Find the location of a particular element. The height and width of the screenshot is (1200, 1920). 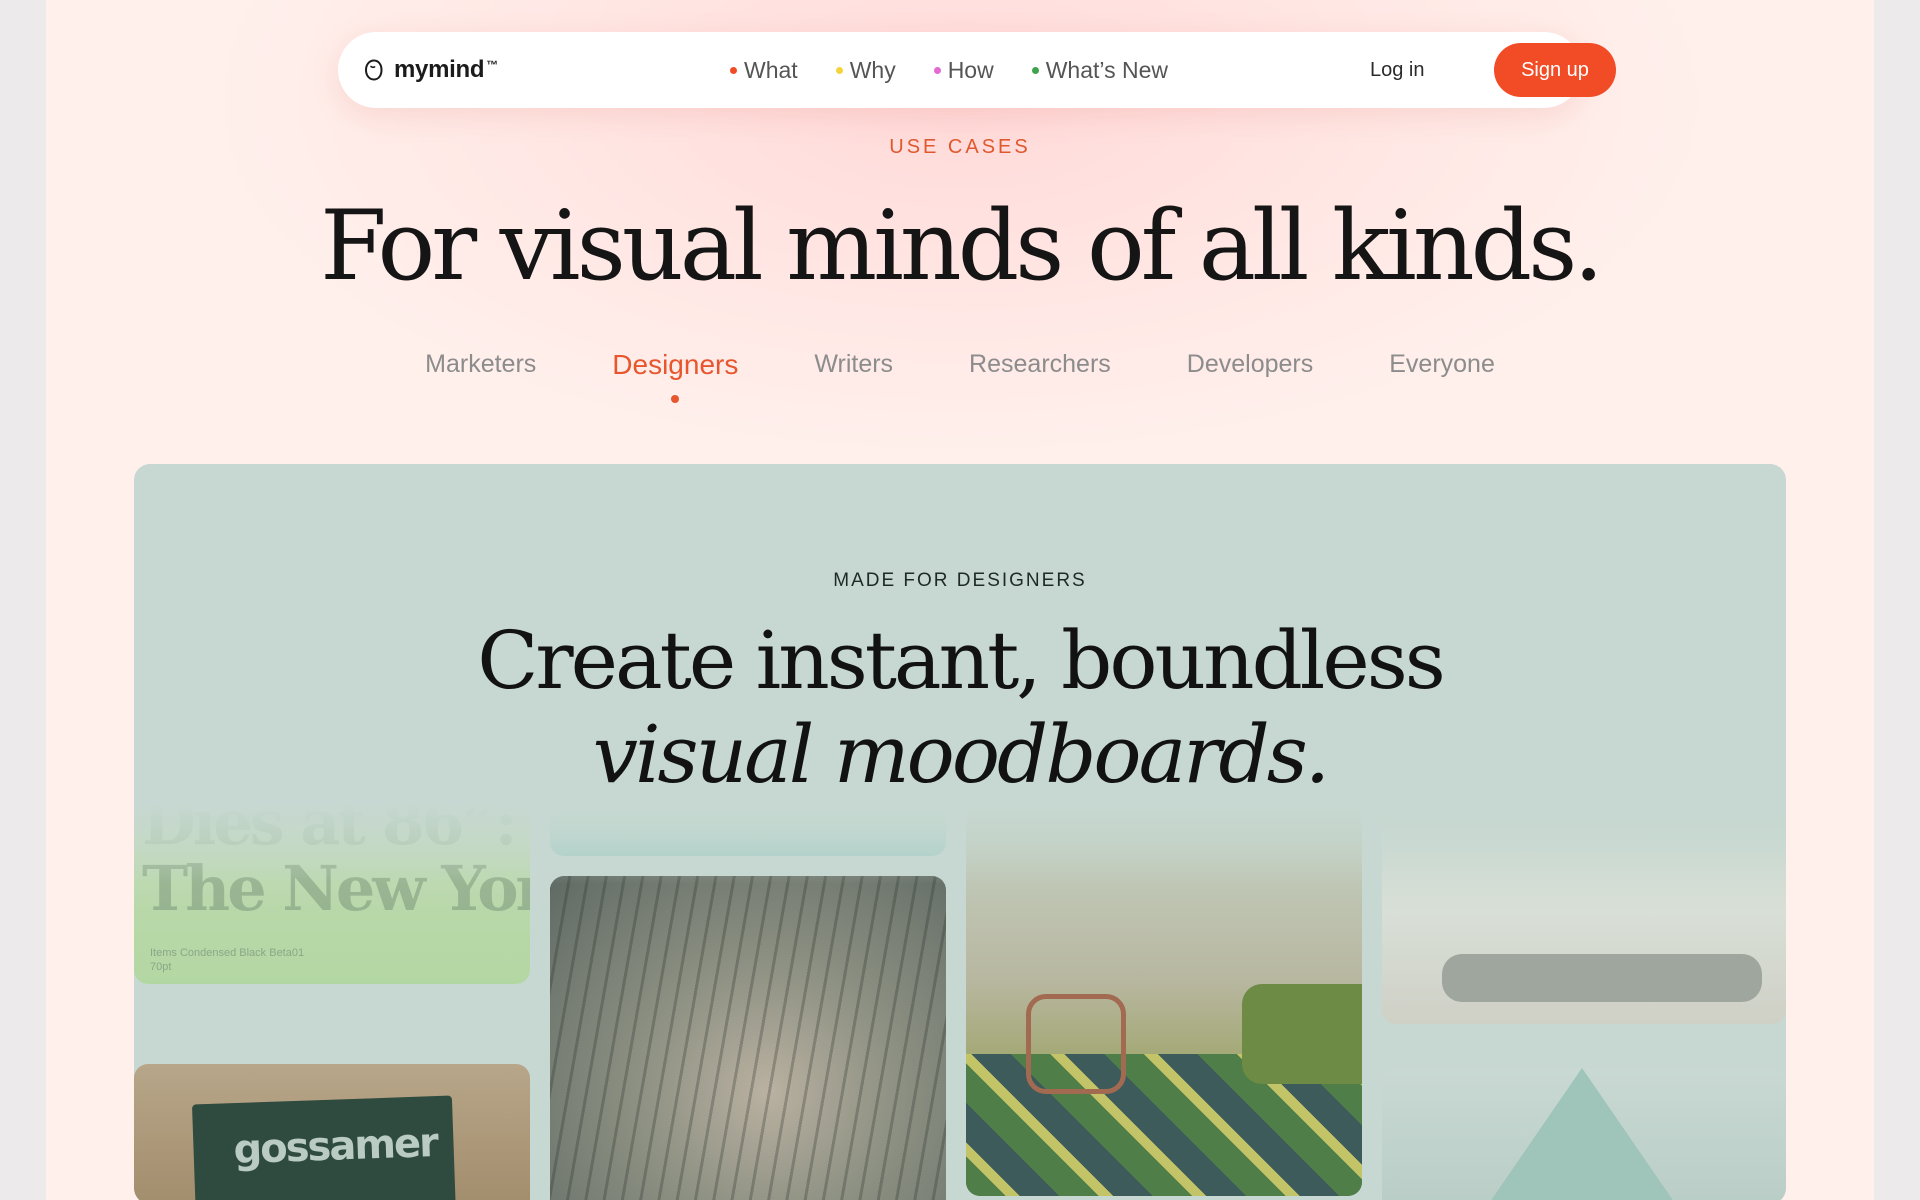

nav-links: What Why How What’s New is located at coordinates (949, 70).